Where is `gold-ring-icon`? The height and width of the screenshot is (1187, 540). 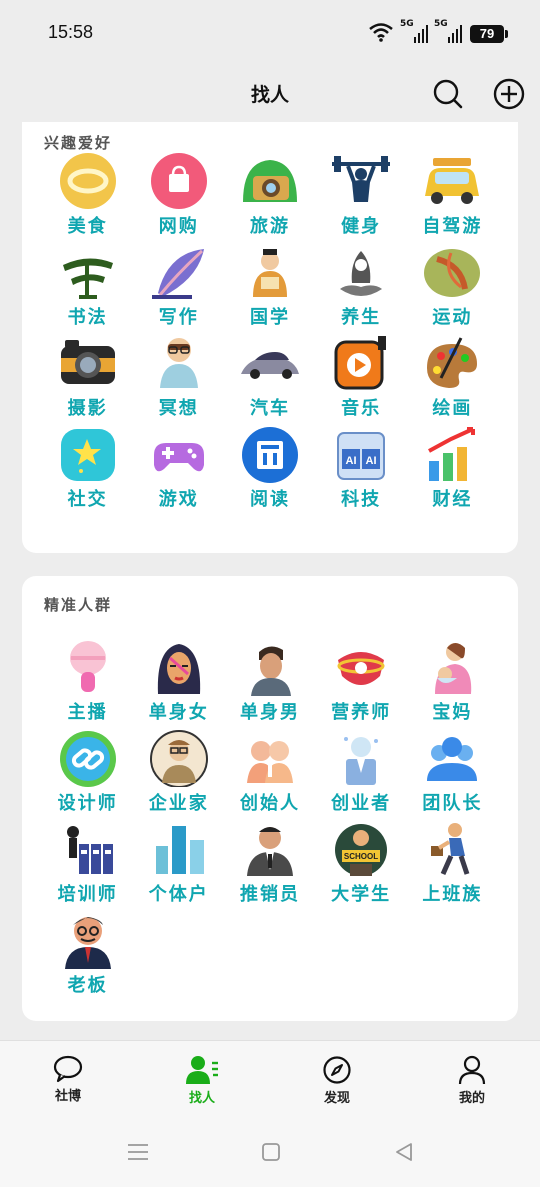
gold-ring-icon is located at coordinates (88, 181).